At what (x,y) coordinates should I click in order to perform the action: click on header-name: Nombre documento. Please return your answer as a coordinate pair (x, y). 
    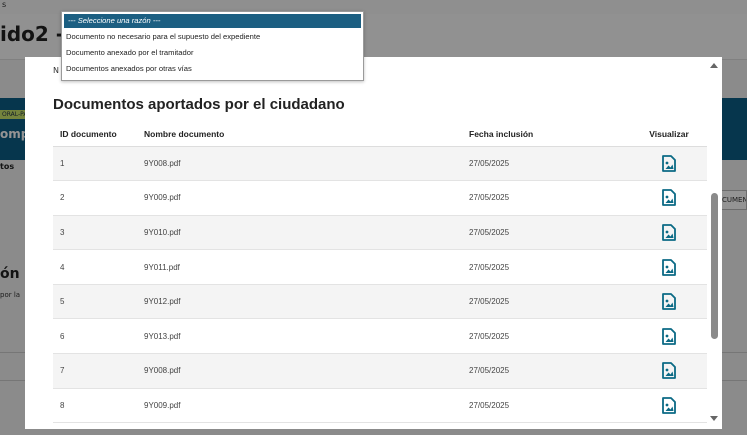
    Looking at the image, I should click on (299, 135).